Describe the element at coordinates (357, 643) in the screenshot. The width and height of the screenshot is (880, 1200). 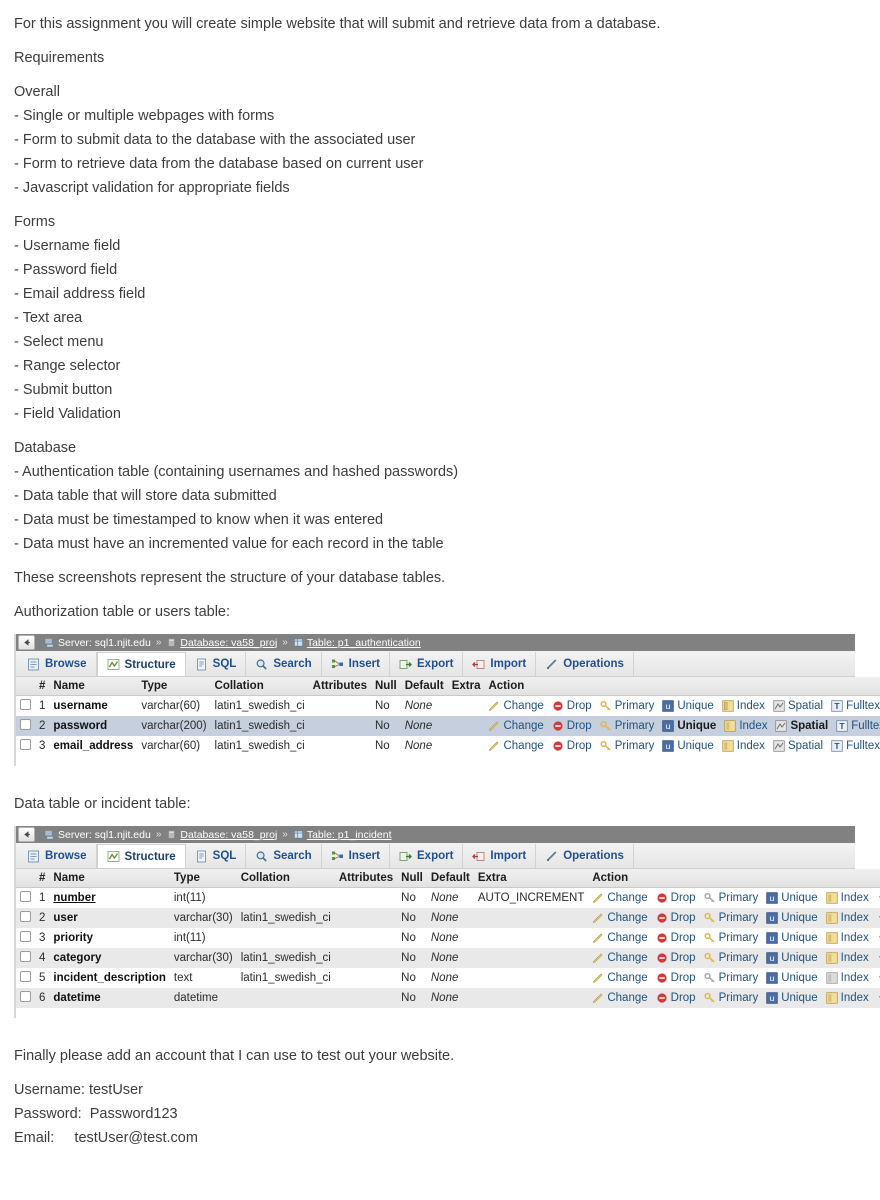
I see `breadcrumb-table: Table: p1_authentication` at that location.